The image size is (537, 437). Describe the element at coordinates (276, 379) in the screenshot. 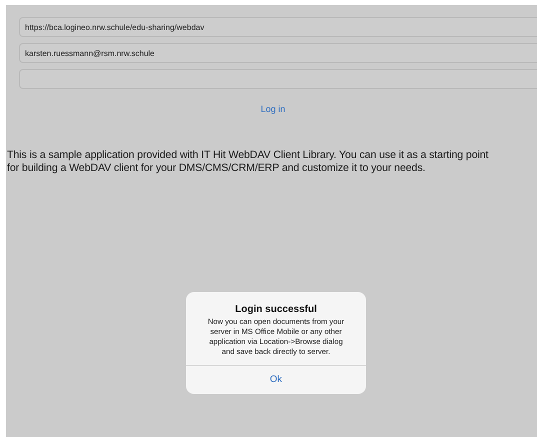

I see `ok-button: Ok` at that location.